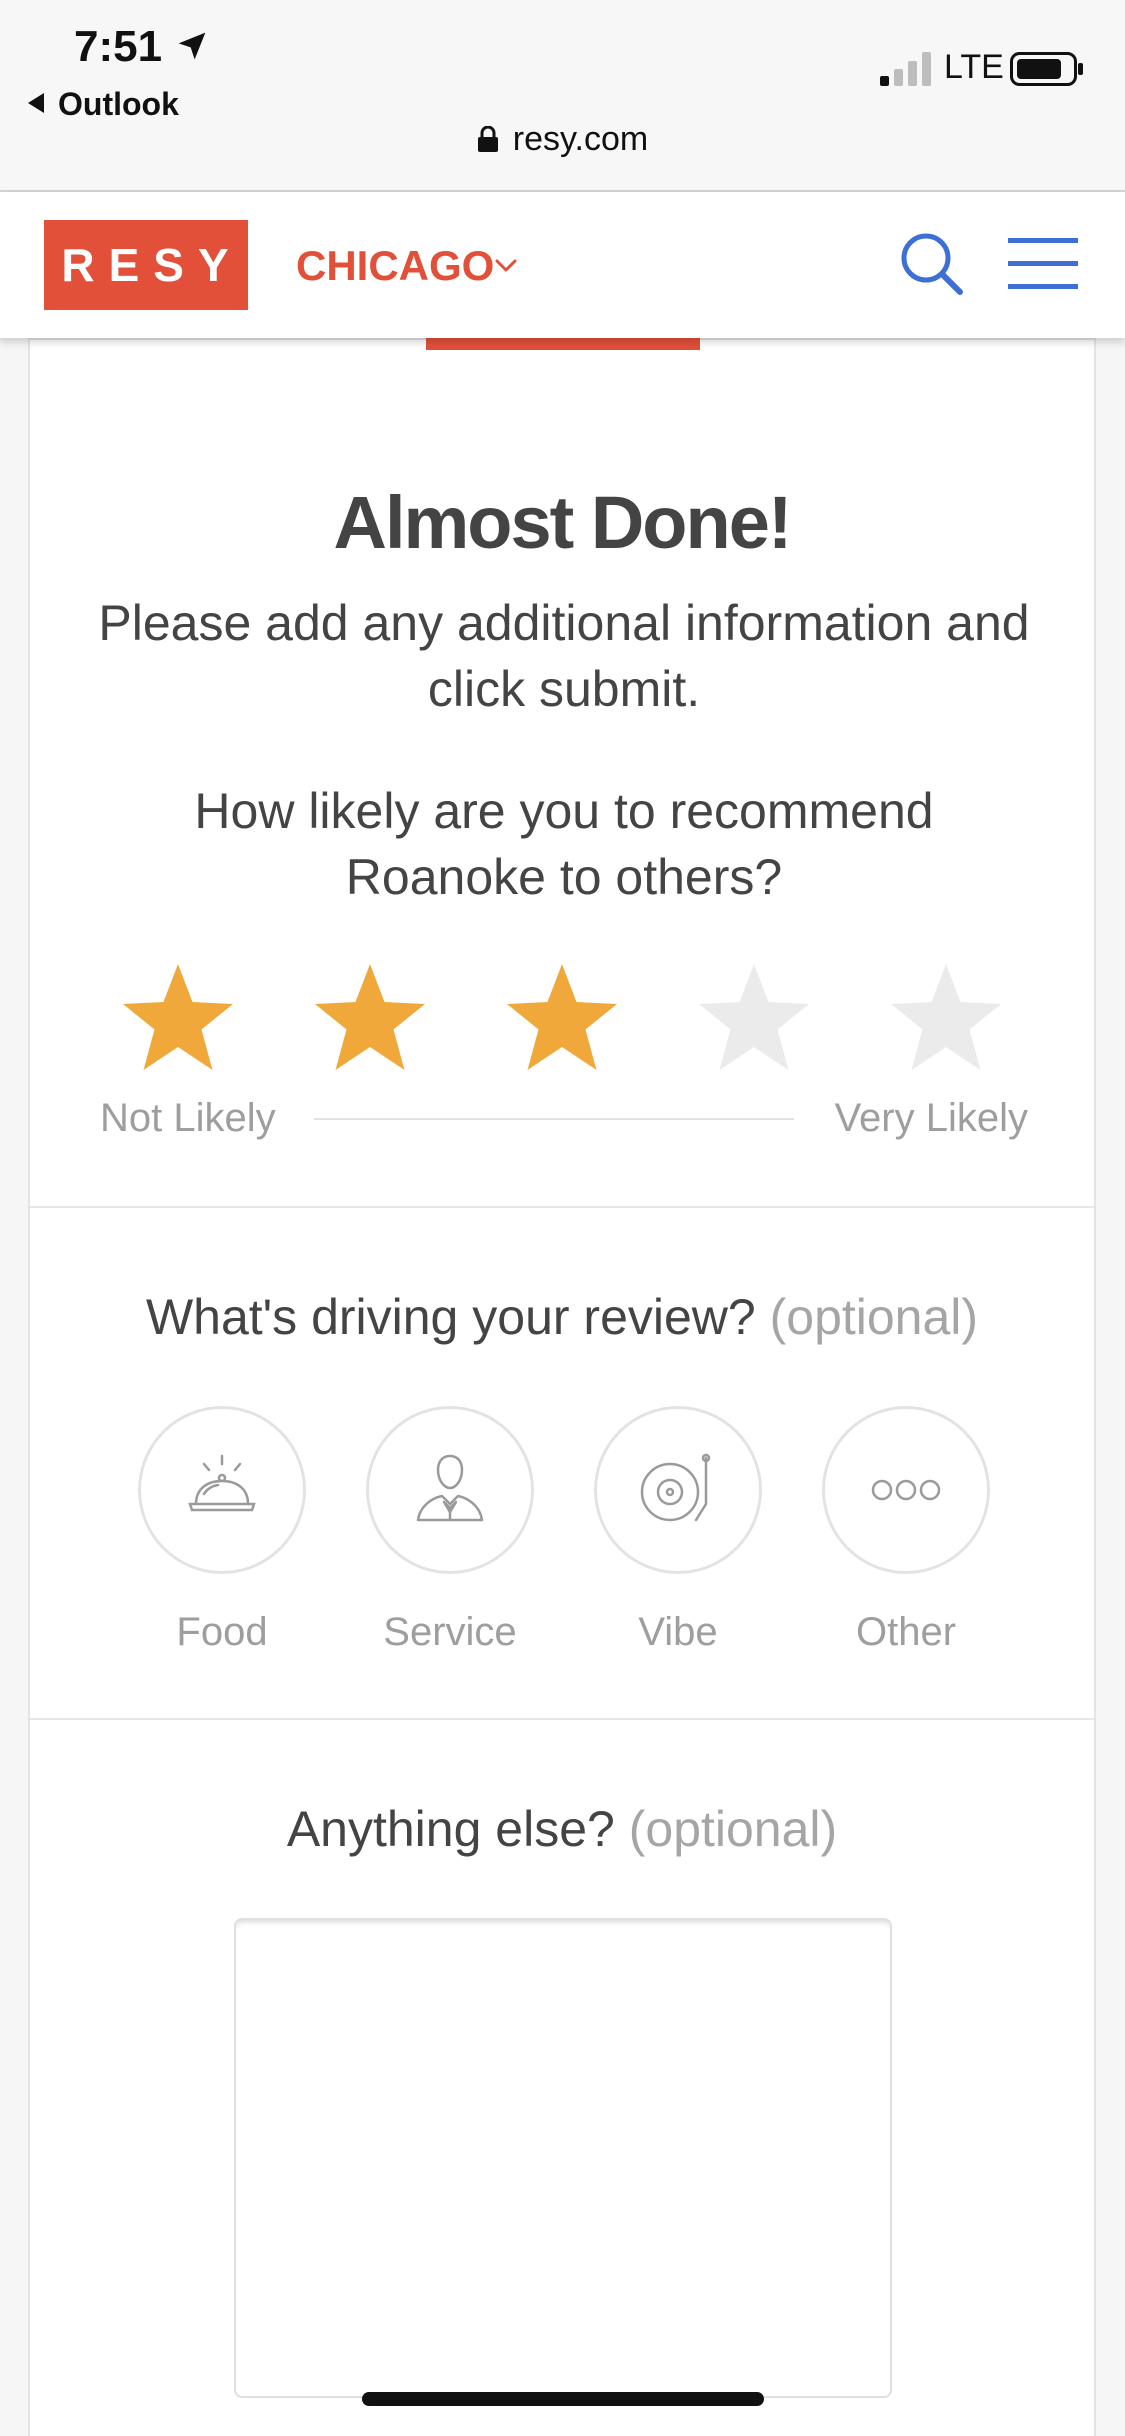  I want to click on battery-icon, so click(1046, 69).